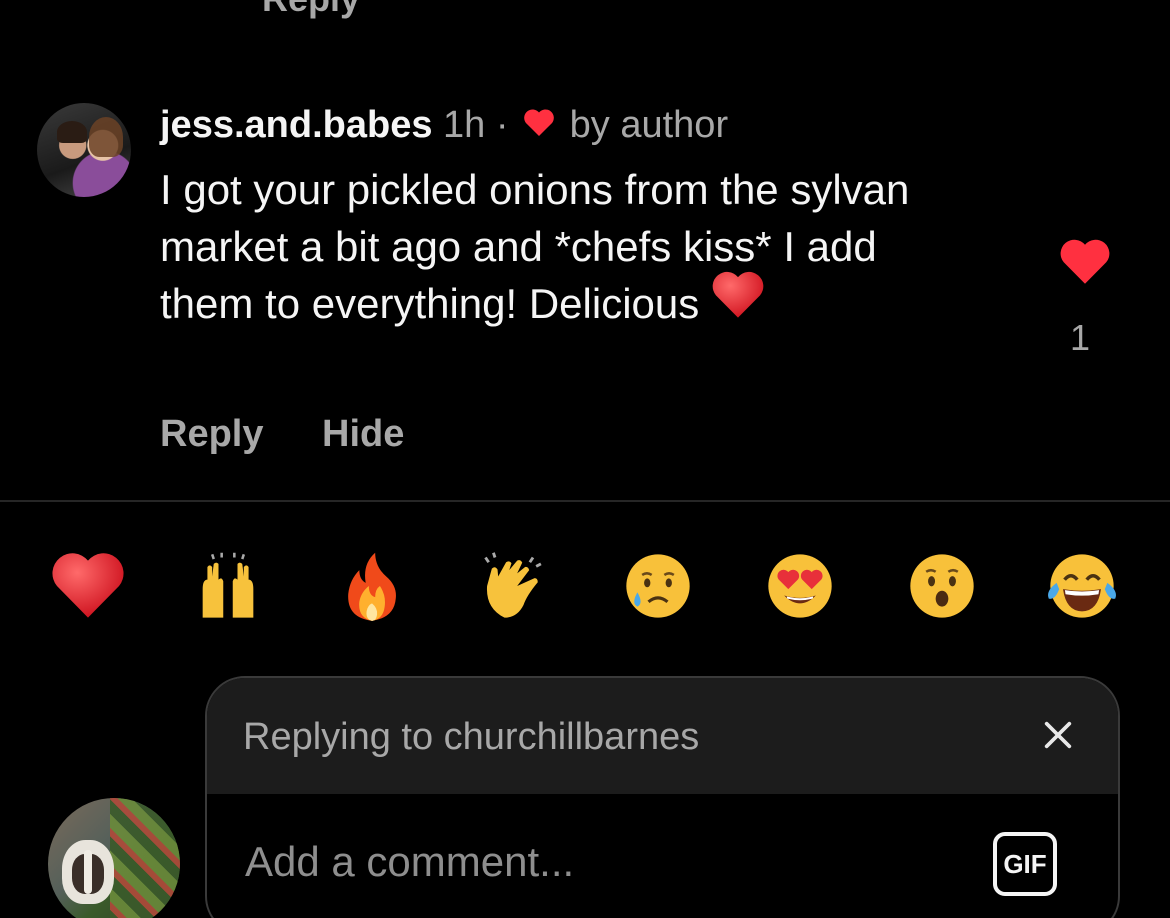 Image resolution: width=1170 pixels, height=918 pixels. What do you see at coordinates (464, 125) in the screenshot?
I see `comment-time: 1h` at bounding box center [464, 125].